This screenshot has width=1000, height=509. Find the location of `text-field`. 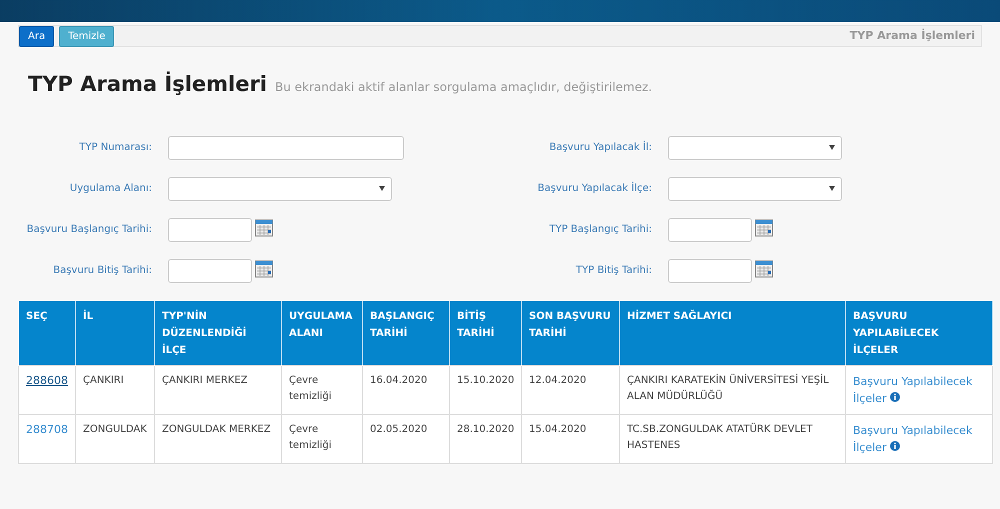

text-field is located at coordinates (286, 148).